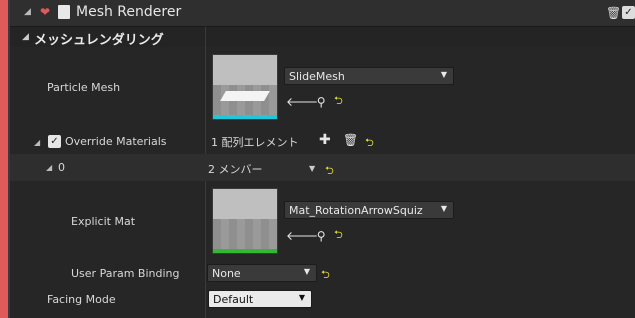 Image resolution: width=635 pixels, height=318 pixels. Describe the element at coordinates (81, 299) in the screenshot. I see `facing-mode-label: Facing Mode` at that location.